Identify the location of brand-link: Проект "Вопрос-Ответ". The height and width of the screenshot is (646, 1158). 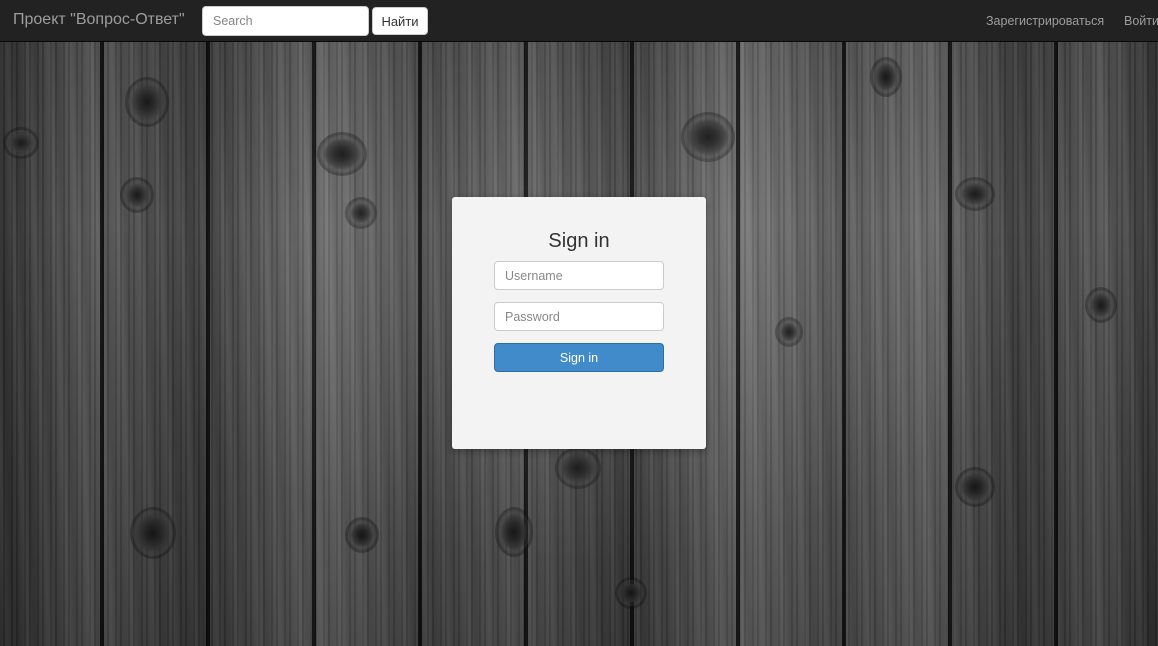
(99, 20).